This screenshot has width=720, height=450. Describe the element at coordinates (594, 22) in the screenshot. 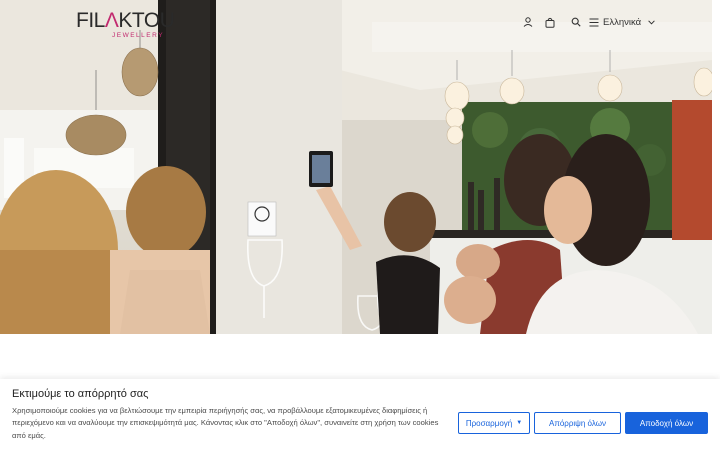

I see `menu-icon` at that location.